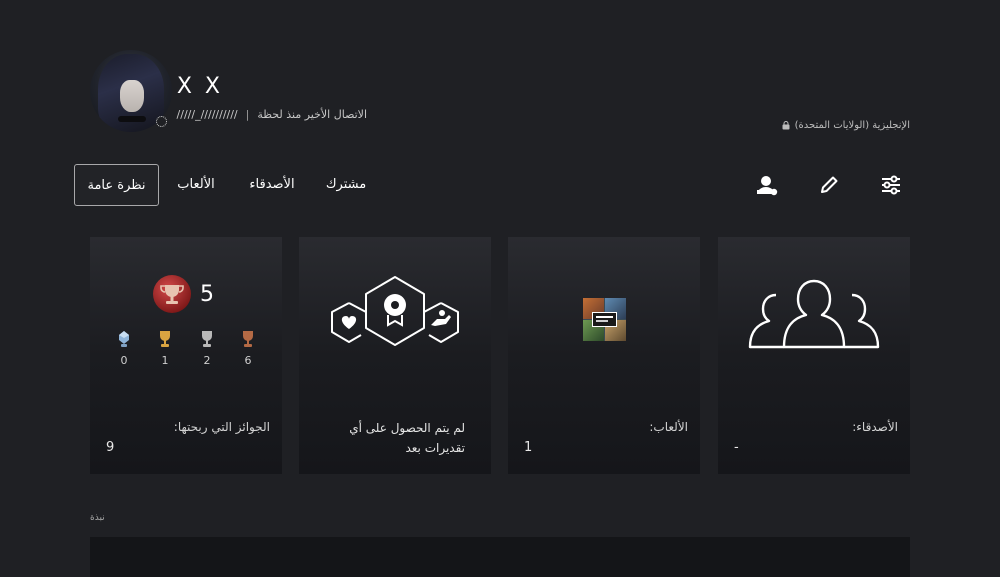 This screenshot has width=1000, height=577. What do you see at coordinates (165, 348) in the screenshot?
I see `gold-trophy: 1` at bounding box center [165, 348].